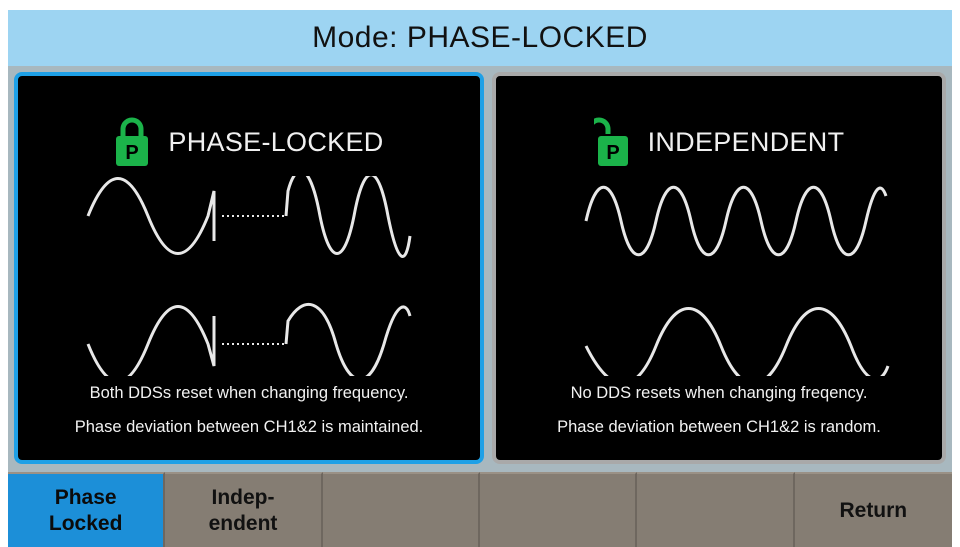 The image size is (960, 547). Describe the element at coordinates (719, 393) in the screenshot. I see `description-line-1: No DDS resets when changing freqency.` at that location.